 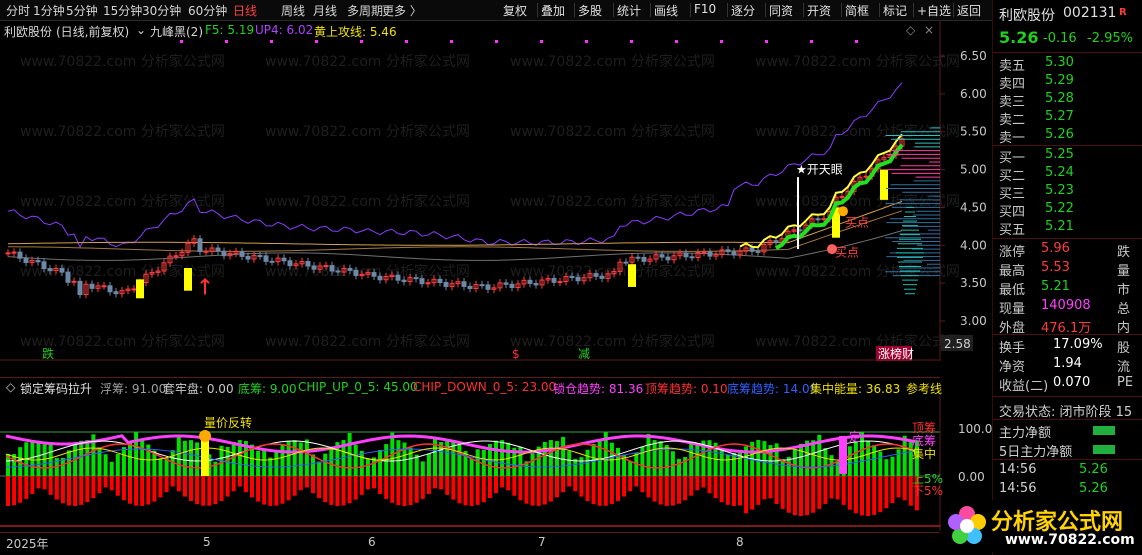 What do you see at coordinates (855, 436) in the screenshot?
I see `ding-mark: 定` at bounding box center [855, 436].